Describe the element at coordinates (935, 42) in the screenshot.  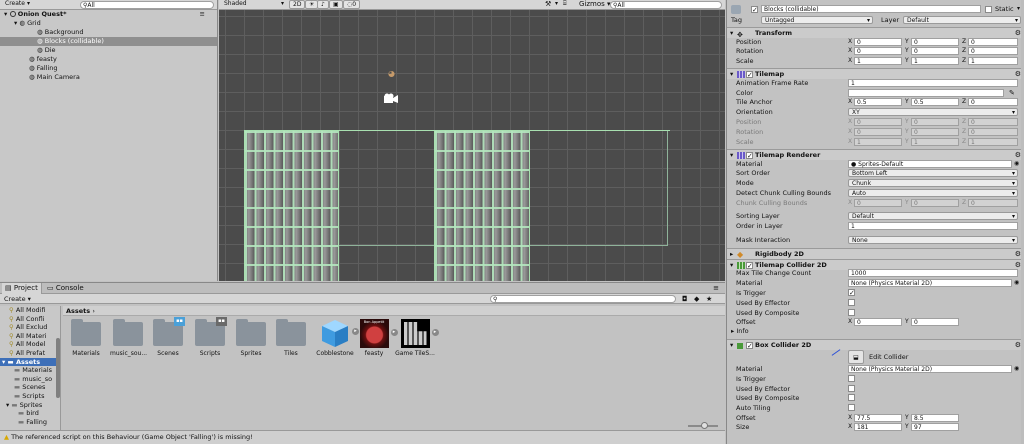
I see `position-y-field: 0` at that location.